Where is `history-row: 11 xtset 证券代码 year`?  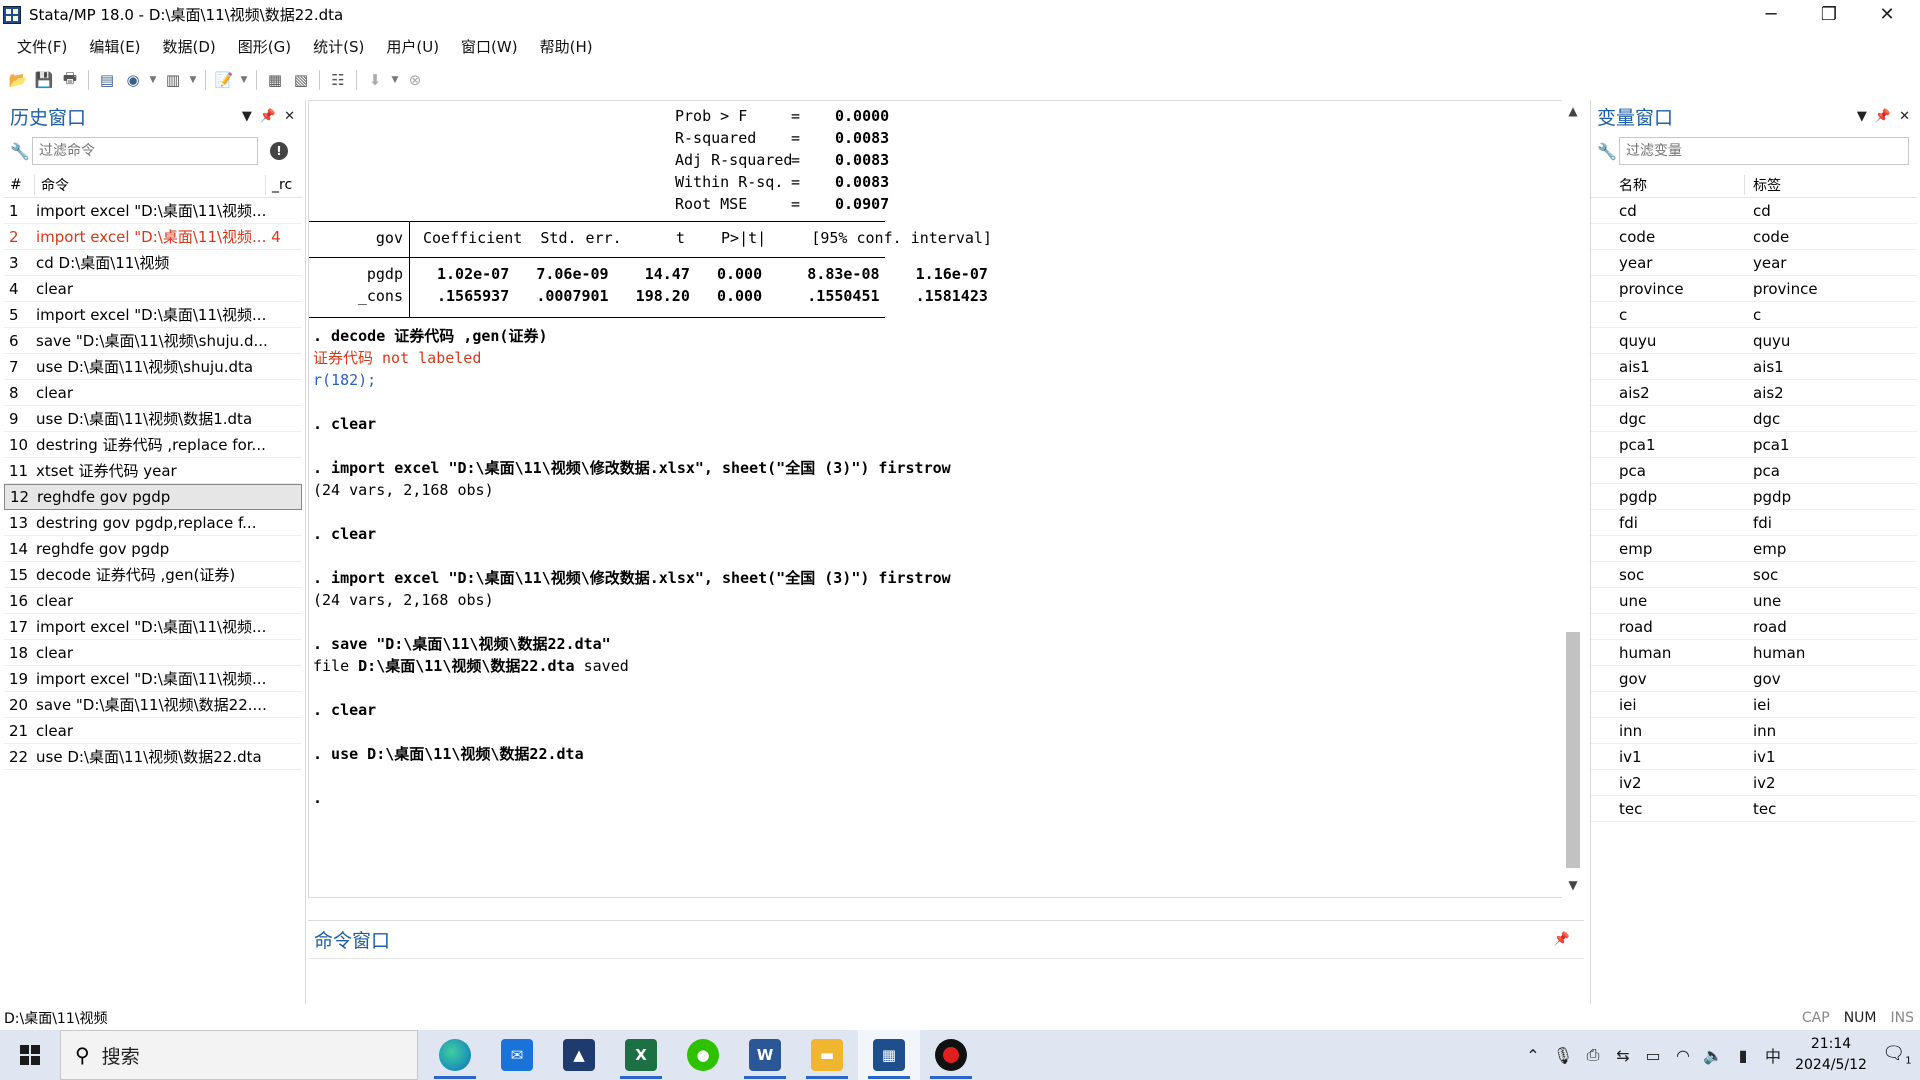 history-row: 11 xtset 证券代码 year is located at coordinates (153, 471).